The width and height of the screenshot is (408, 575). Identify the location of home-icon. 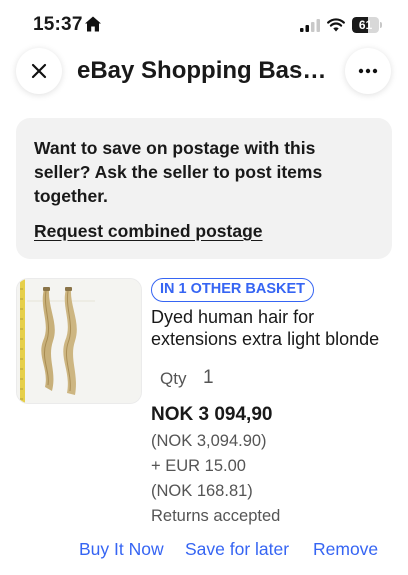
(93, 24).